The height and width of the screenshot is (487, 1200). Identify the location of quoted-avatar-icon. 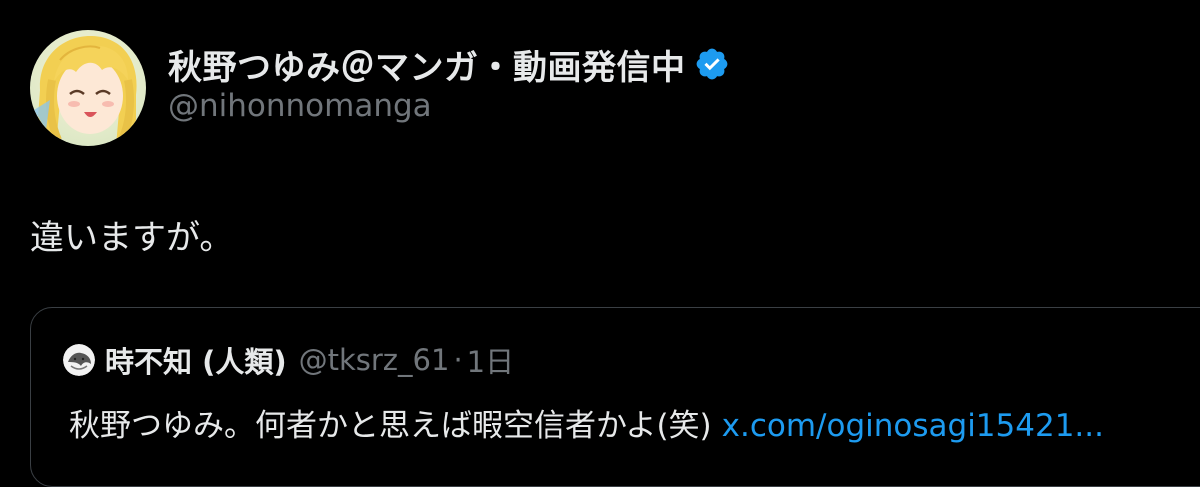
(79, 360).